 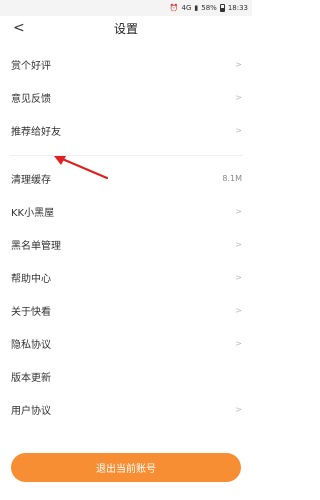 What do you see at coordinates (126, 277) in the screenshot?
I see `settings-item-help: 帮助中心 >` at bounding box center [126, 277].